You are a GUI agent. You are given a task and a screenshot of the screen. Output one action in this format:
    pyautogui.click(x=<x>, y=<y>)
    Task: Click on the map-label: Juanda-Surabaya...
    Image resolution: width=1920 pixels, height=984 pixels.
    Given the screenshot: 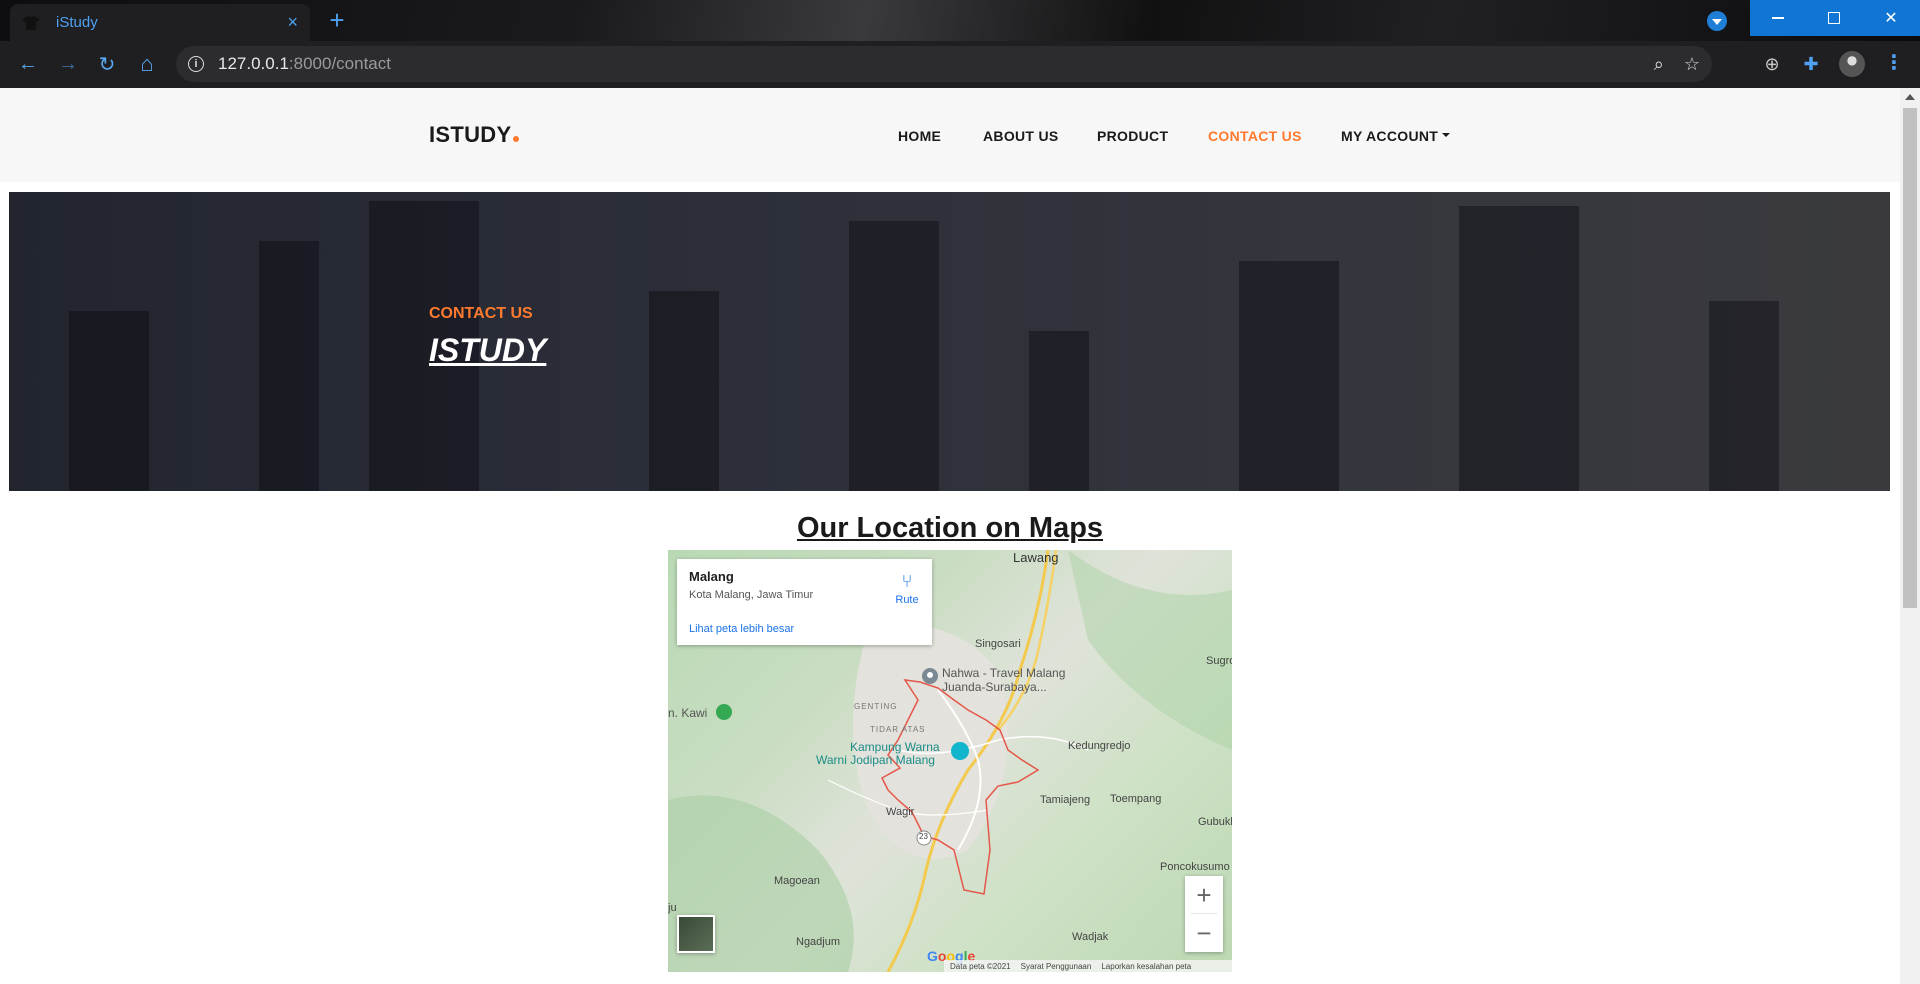 What is the action you would take?
    pyautogui.click(x=994, y=687)
    